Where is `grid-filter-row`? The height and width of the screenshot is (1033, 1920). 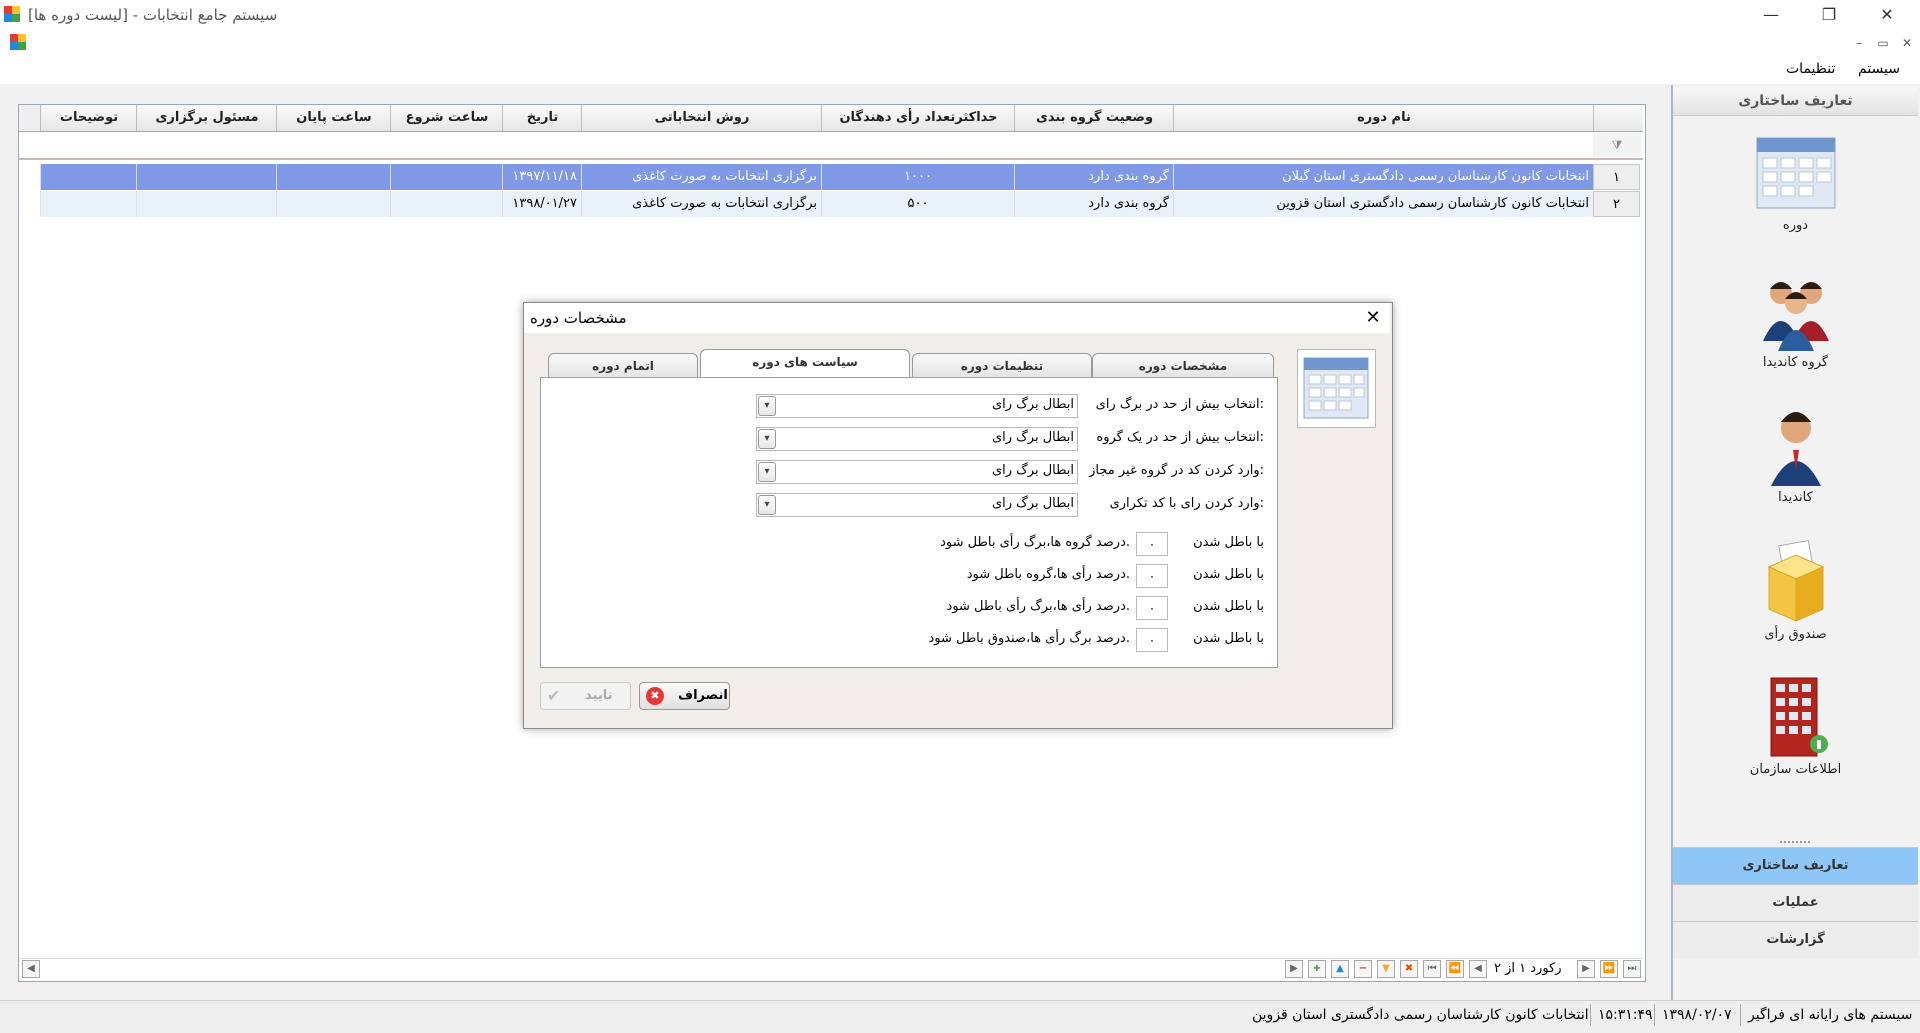
grid-filter-row is located at coordinates (831, 146).